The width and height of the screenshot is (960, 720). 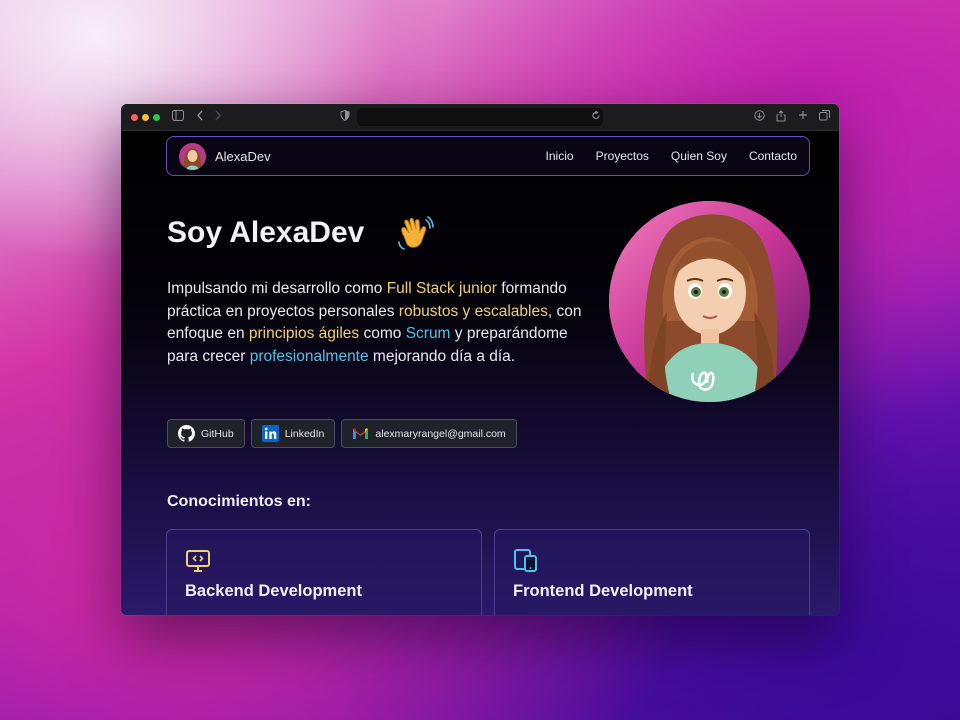 What do you see at coordinates (699, 156) in the screenshot?
I see `nav-link-quien-soy: Quien Soy` at bounding box center [699, 156].